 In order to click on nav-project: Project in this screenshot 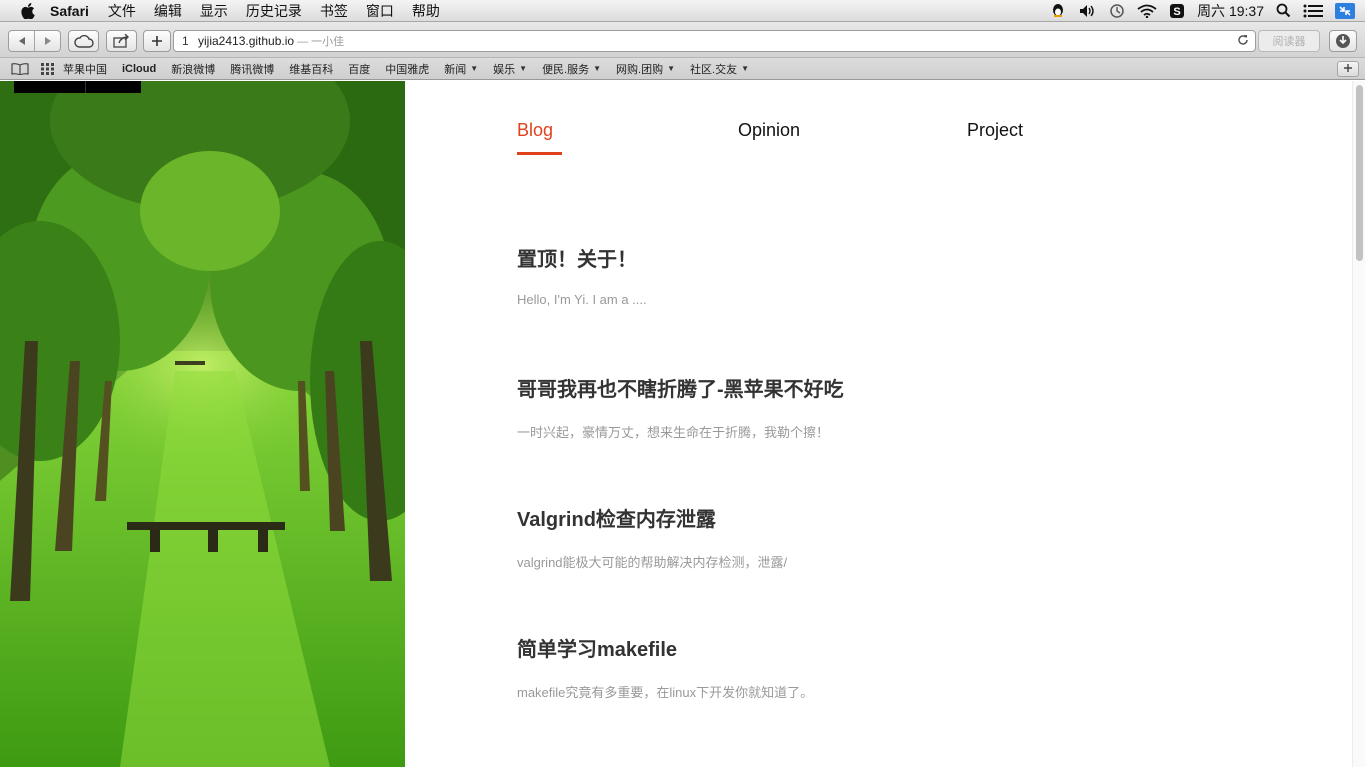, I will do `click(995, 130)`.